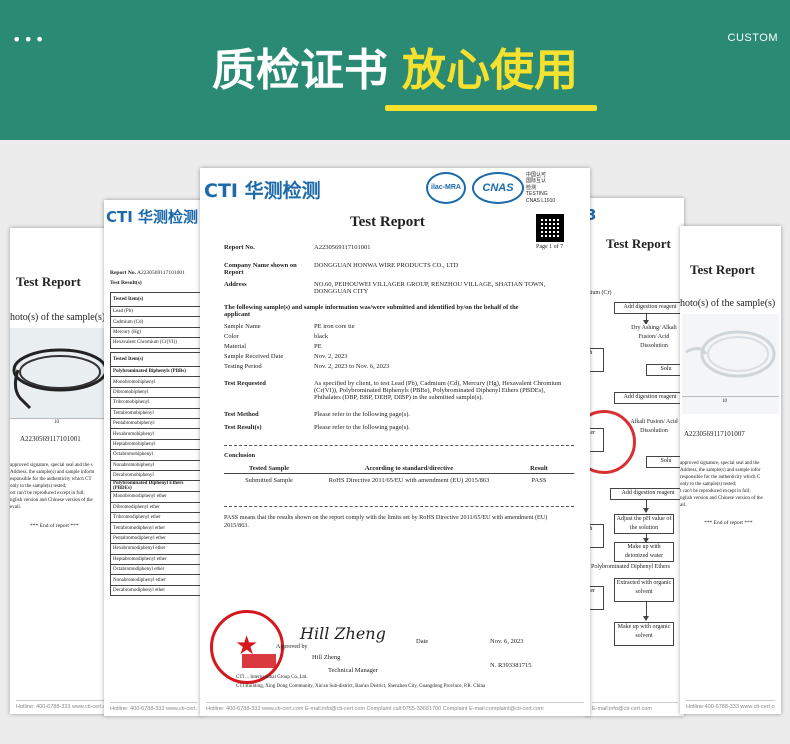  I want to click on label: Sample Name, so click(242, 326).